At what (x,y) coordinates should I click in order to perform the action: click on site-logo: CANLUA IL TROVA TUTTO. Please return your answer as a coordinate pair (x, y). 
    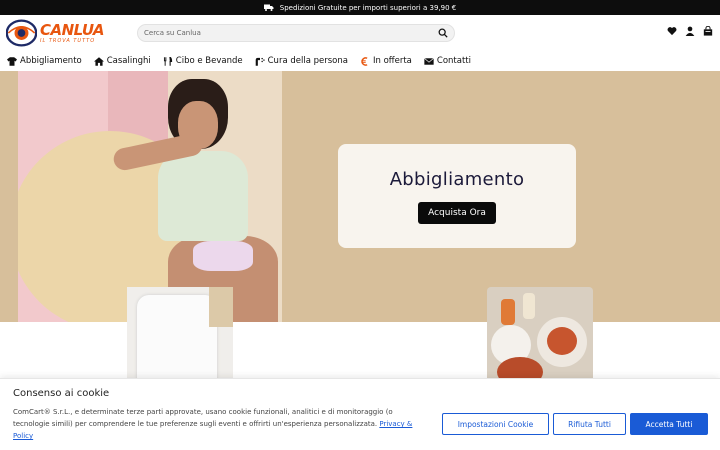
    Looking at the image, I should click on (55, 33).